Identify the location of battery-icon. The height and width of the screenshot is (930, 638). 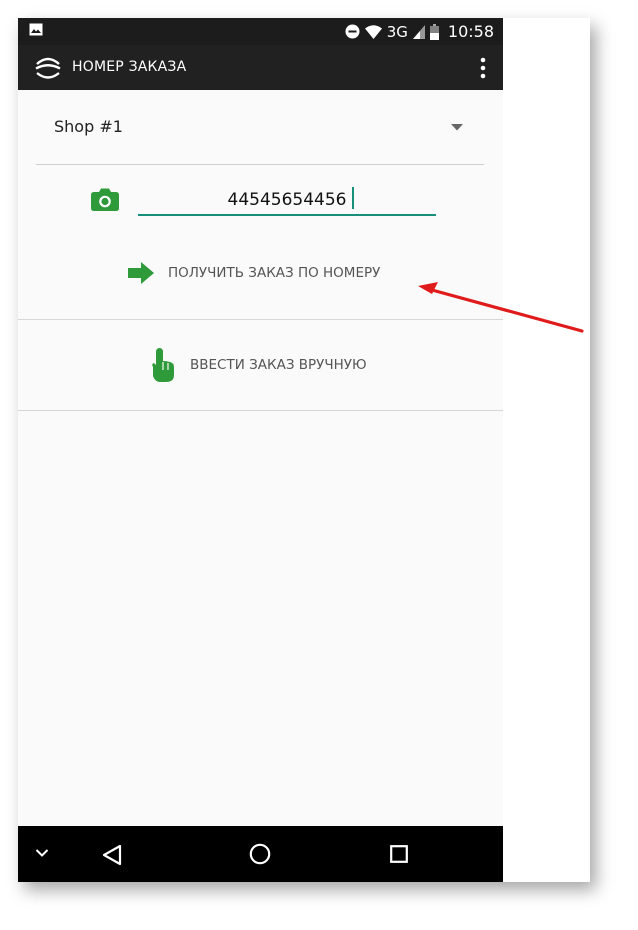
(434, 31).